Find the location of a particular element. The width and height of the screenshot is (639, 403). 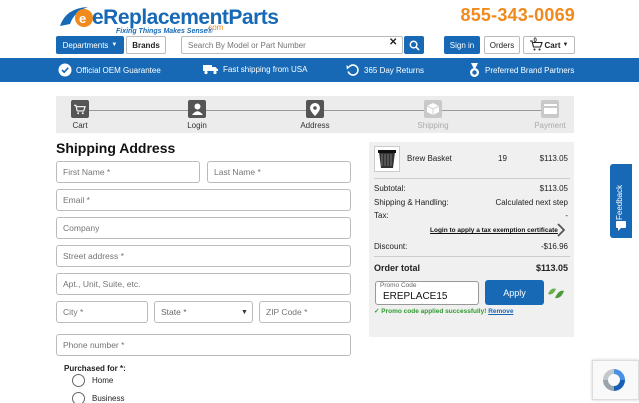

orders-button: Orders is located at coordinates (502, 45).